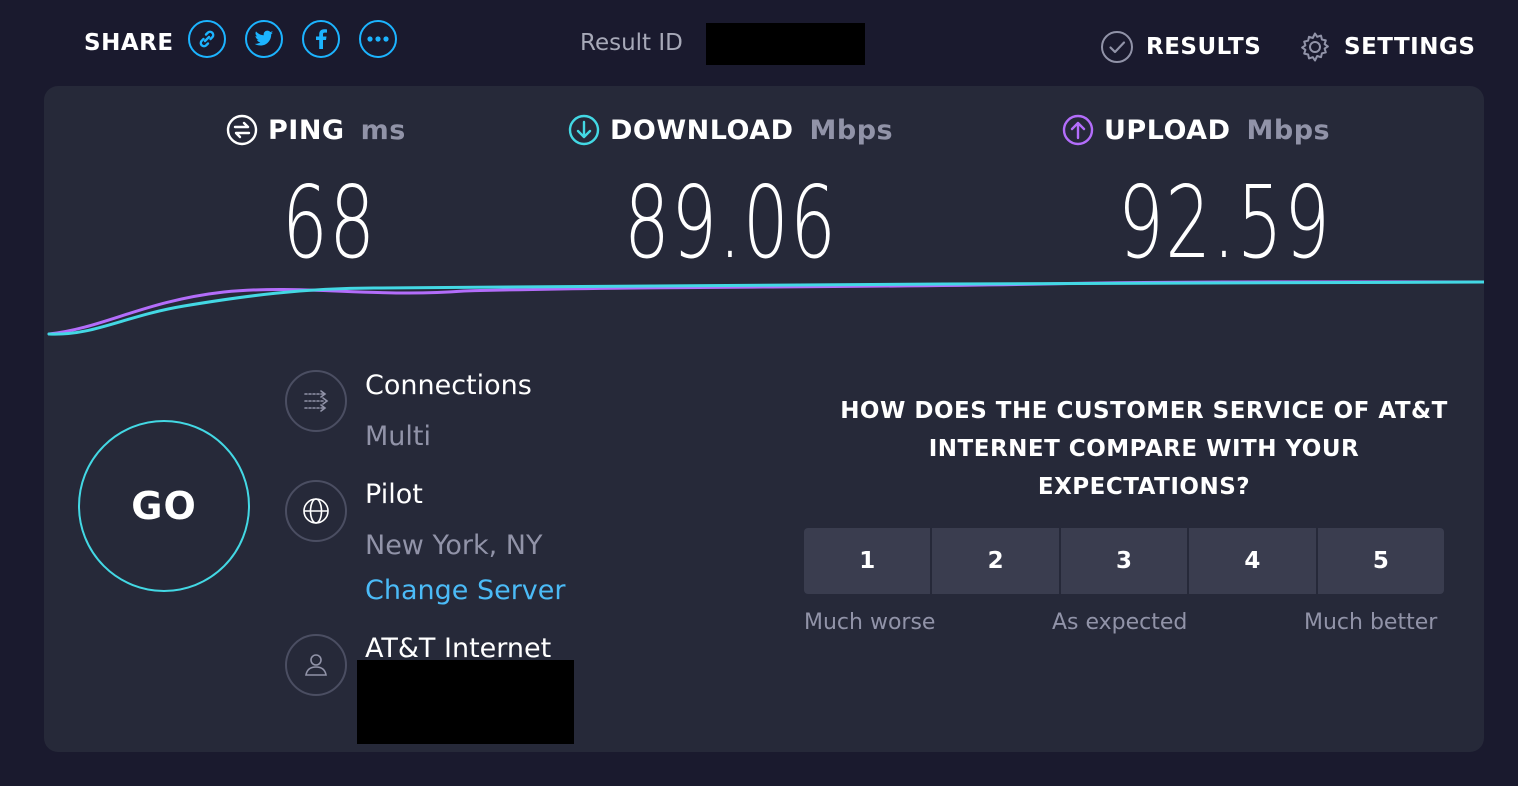 Image resolution: width=1518 pixels, height=786 pixels. I want to click on scale-high-label: Much better, so click(1371, 622).